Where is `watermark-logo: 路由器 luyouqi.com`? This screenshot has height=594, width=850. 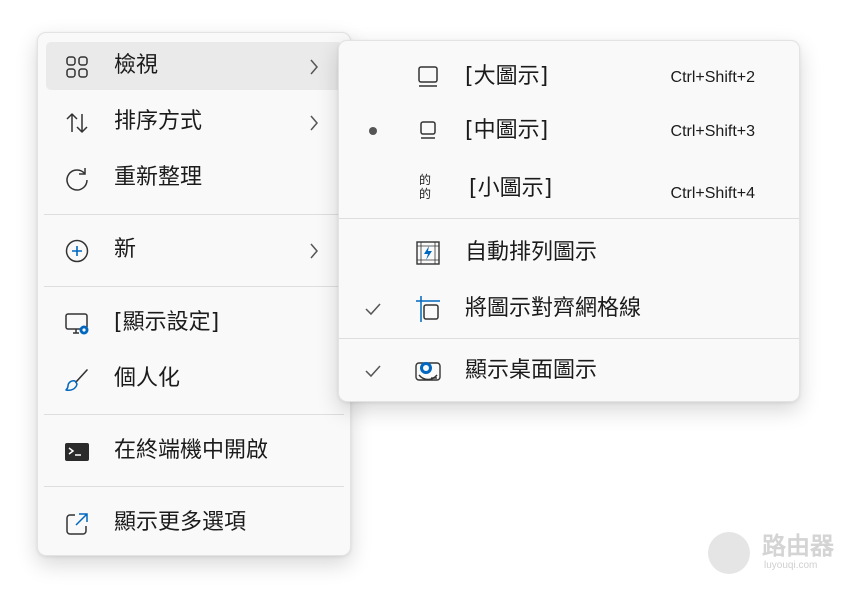
watermark-logo: 路由器 luyouqi.com is located at coordinates (778, 553).